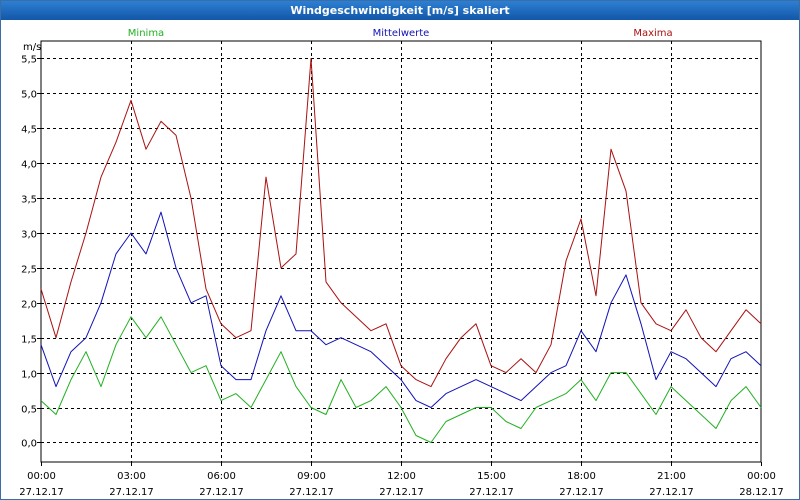 Image resolution: width=800 pixels, height=500 pixels. What do you see at coordinates (29, 410) in the screenshot?
I see `y-tick-label: 0,5` at bounding box center [29, 410].